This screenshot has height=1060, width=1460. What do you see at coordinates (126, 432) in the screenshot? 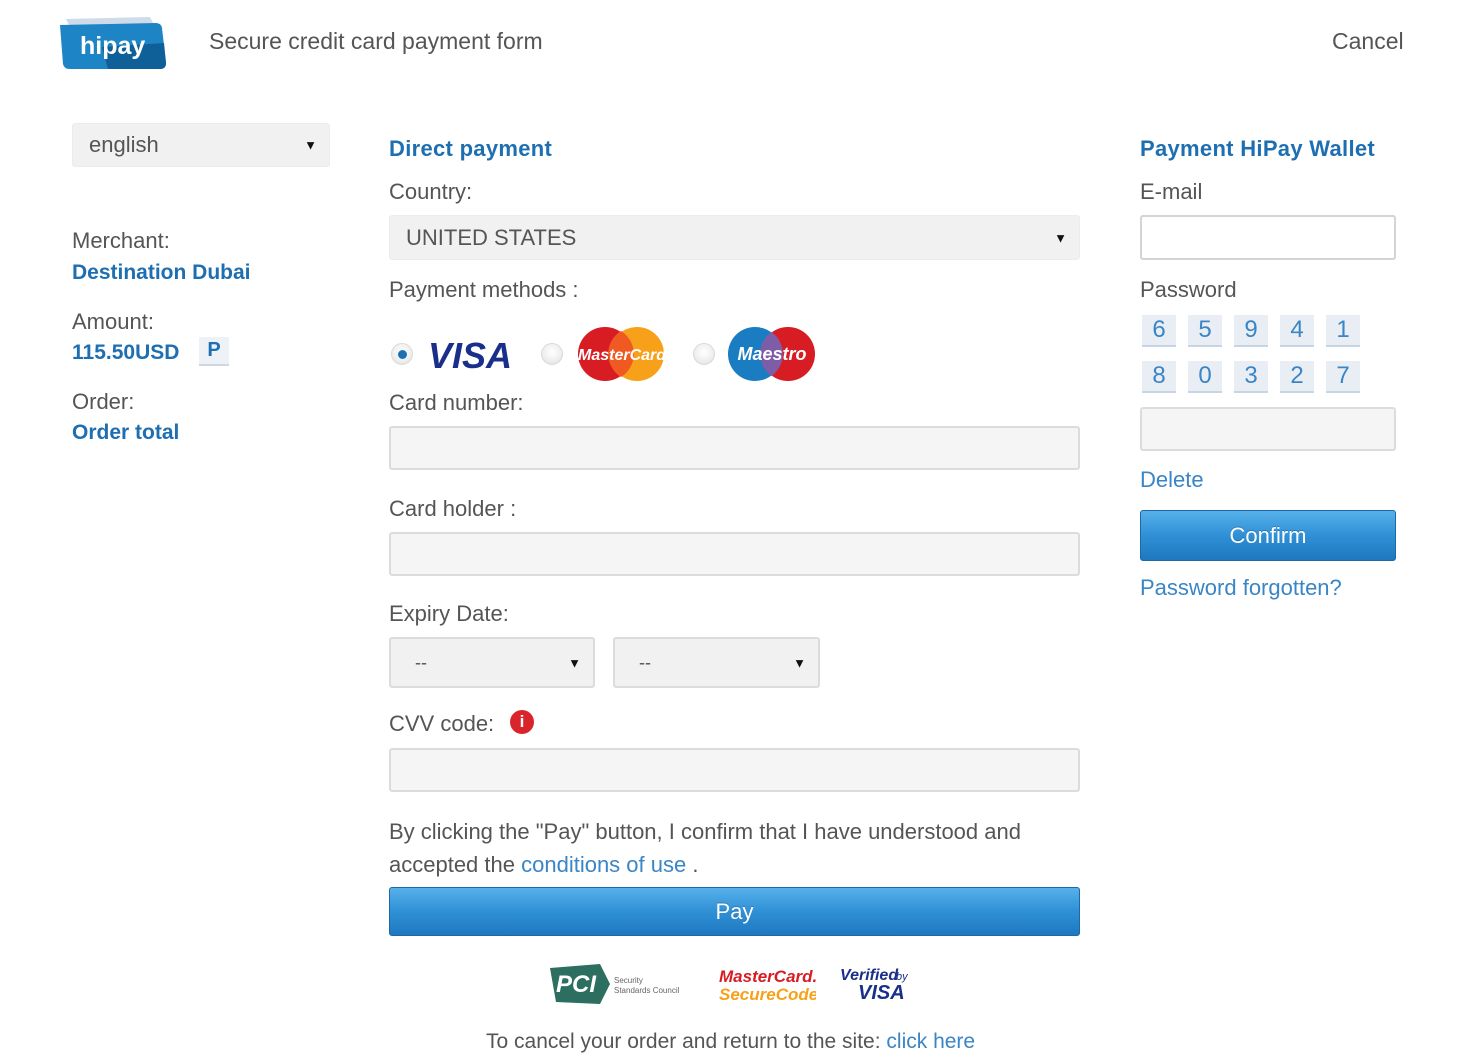
I see `order-value: Order total` at bounding box center [126, 432].